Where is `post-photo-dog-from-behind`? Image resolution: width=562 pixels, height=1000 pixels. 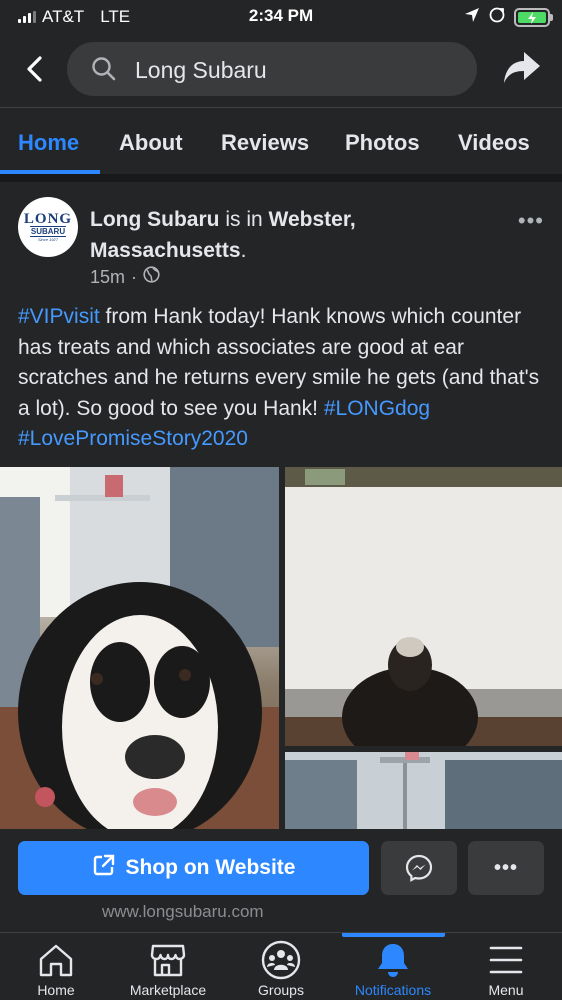
post-photo-dog-from-behind is located at coordinates (423, 606).